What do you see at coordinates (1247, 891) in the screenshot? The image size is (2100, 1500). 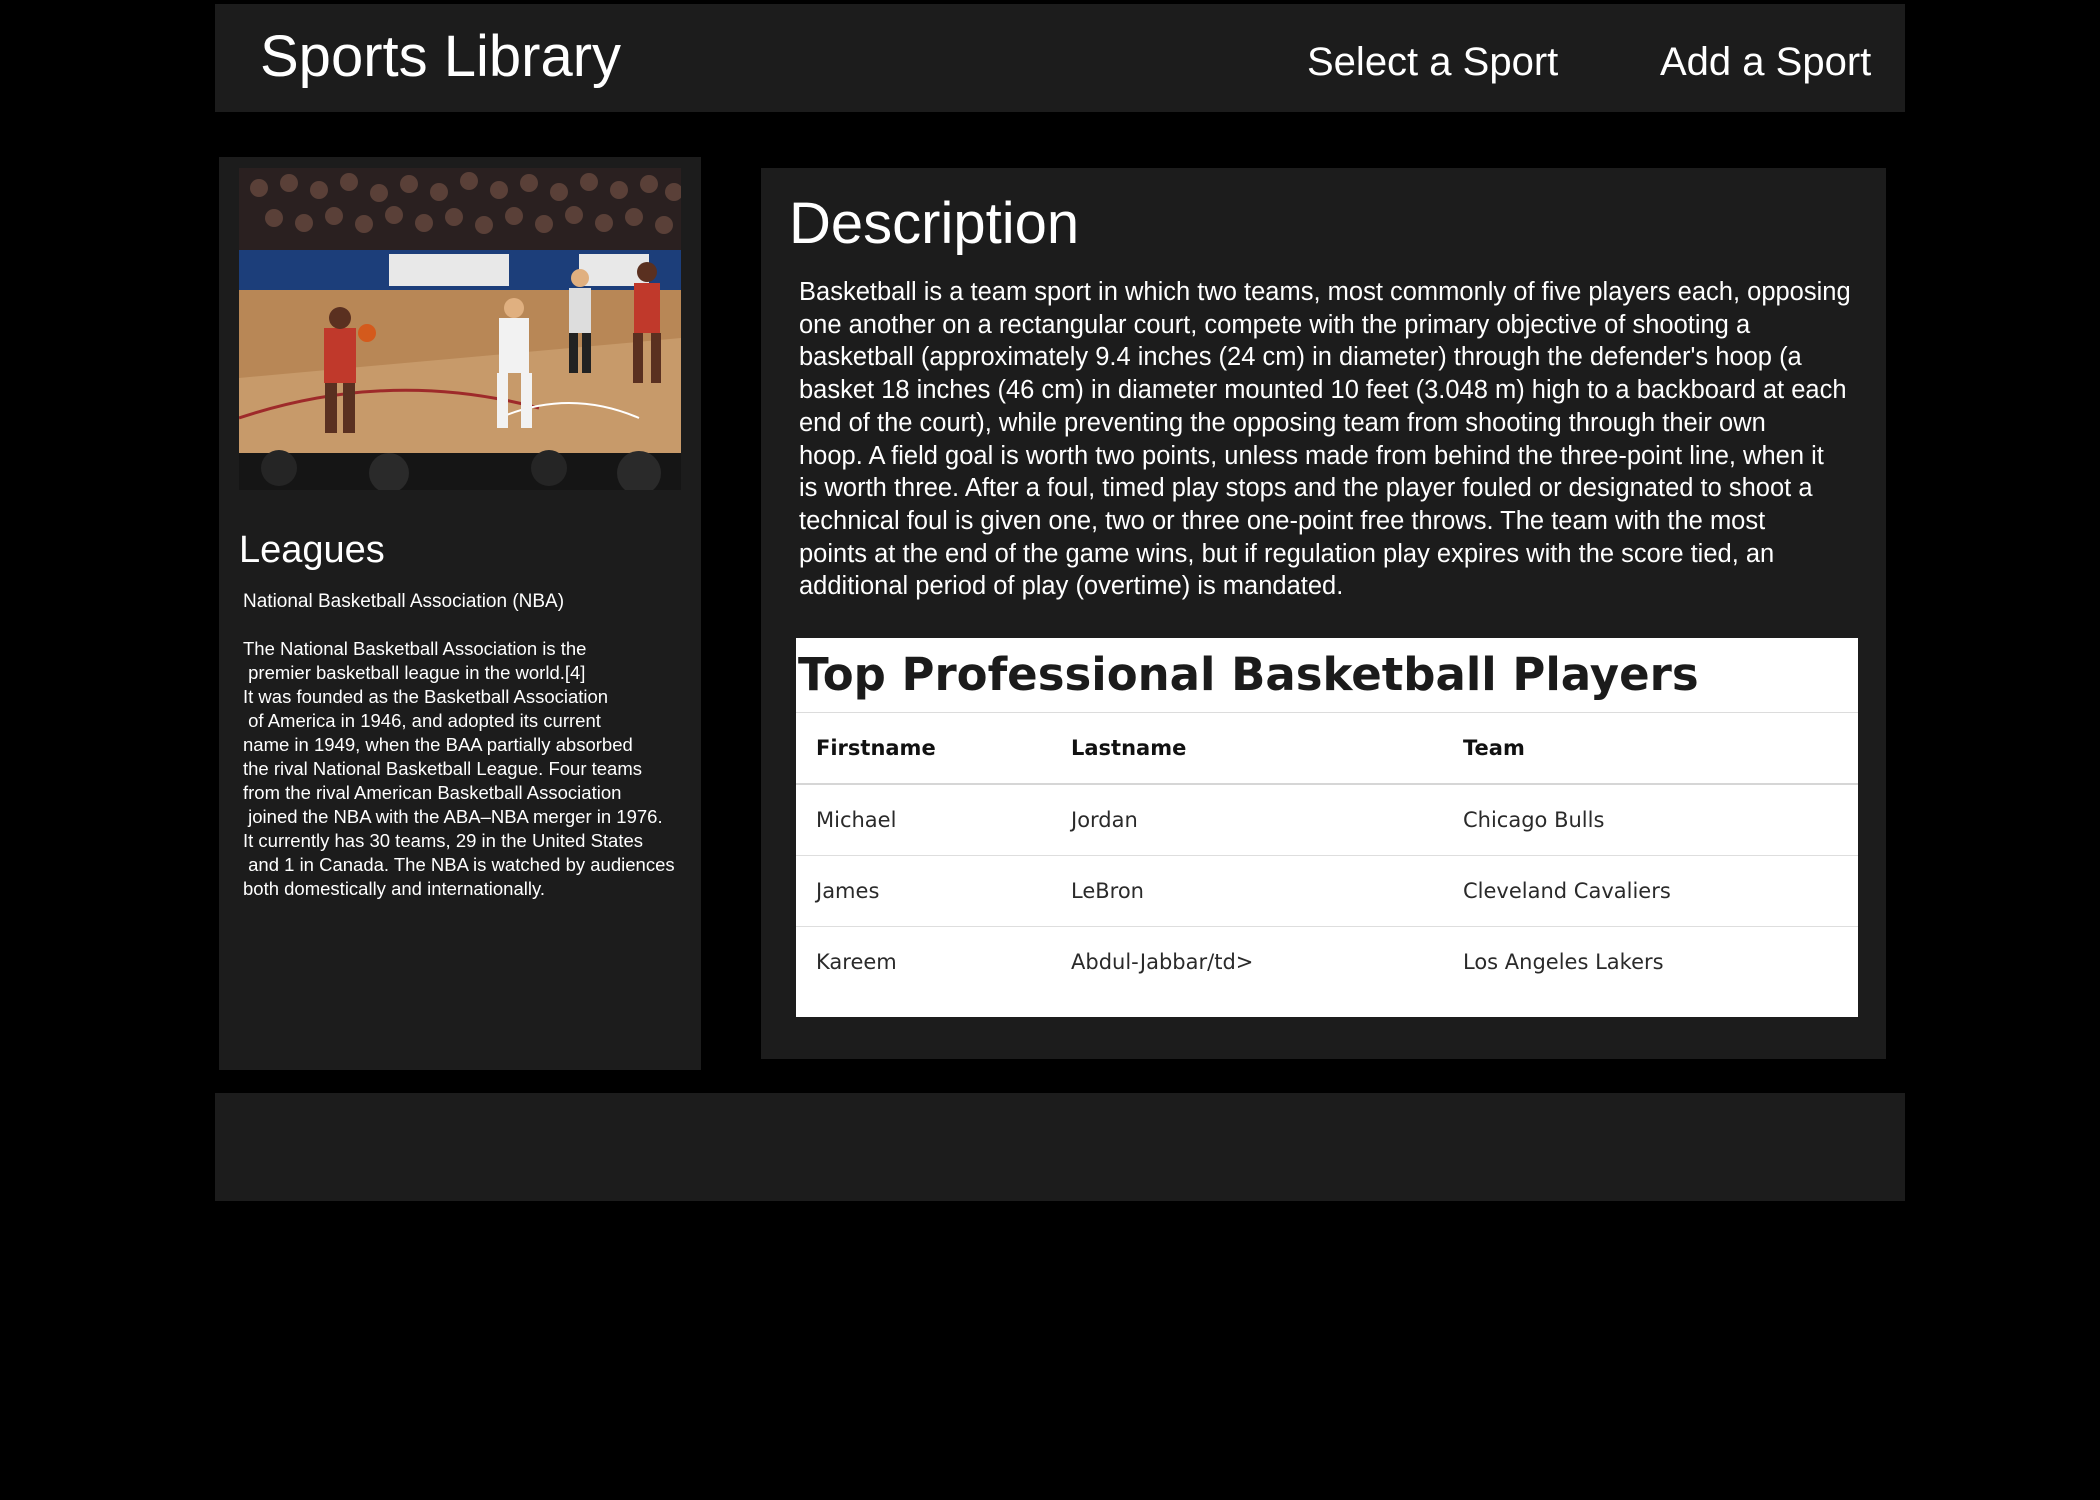 I see `cell-lastname: LeBron` at bounding box center [1247, 891].